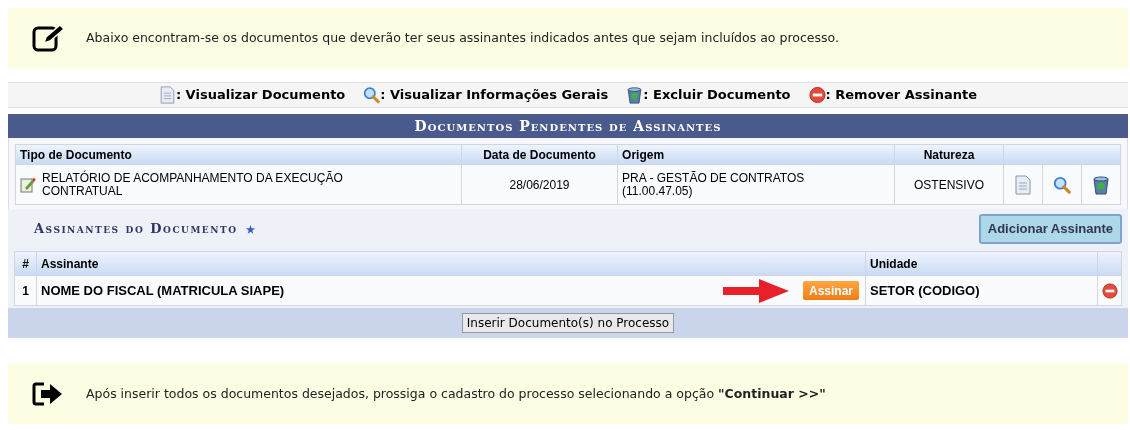 The image size is (1130, 430). Describe the element at coordinates (167, 95) in the screenshot. I see `document-icon` at that location.